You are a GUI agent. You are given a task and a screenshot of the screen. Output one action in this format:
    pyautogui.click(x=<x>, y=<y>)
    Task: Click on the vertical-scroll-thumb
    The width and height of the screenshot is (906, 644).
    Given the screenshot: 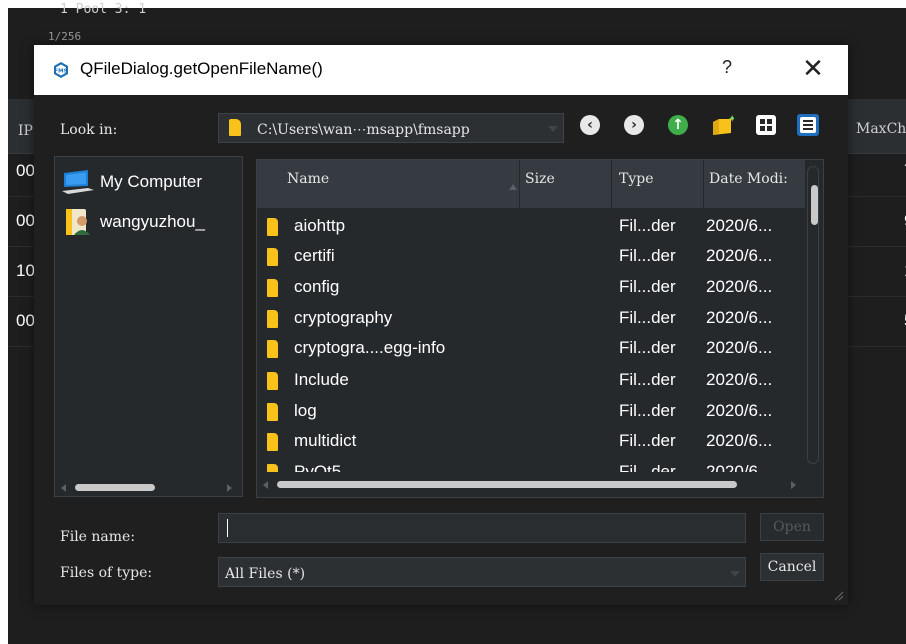 What is the action you would take?
    pyautogui.click(x=814, y=205)
    